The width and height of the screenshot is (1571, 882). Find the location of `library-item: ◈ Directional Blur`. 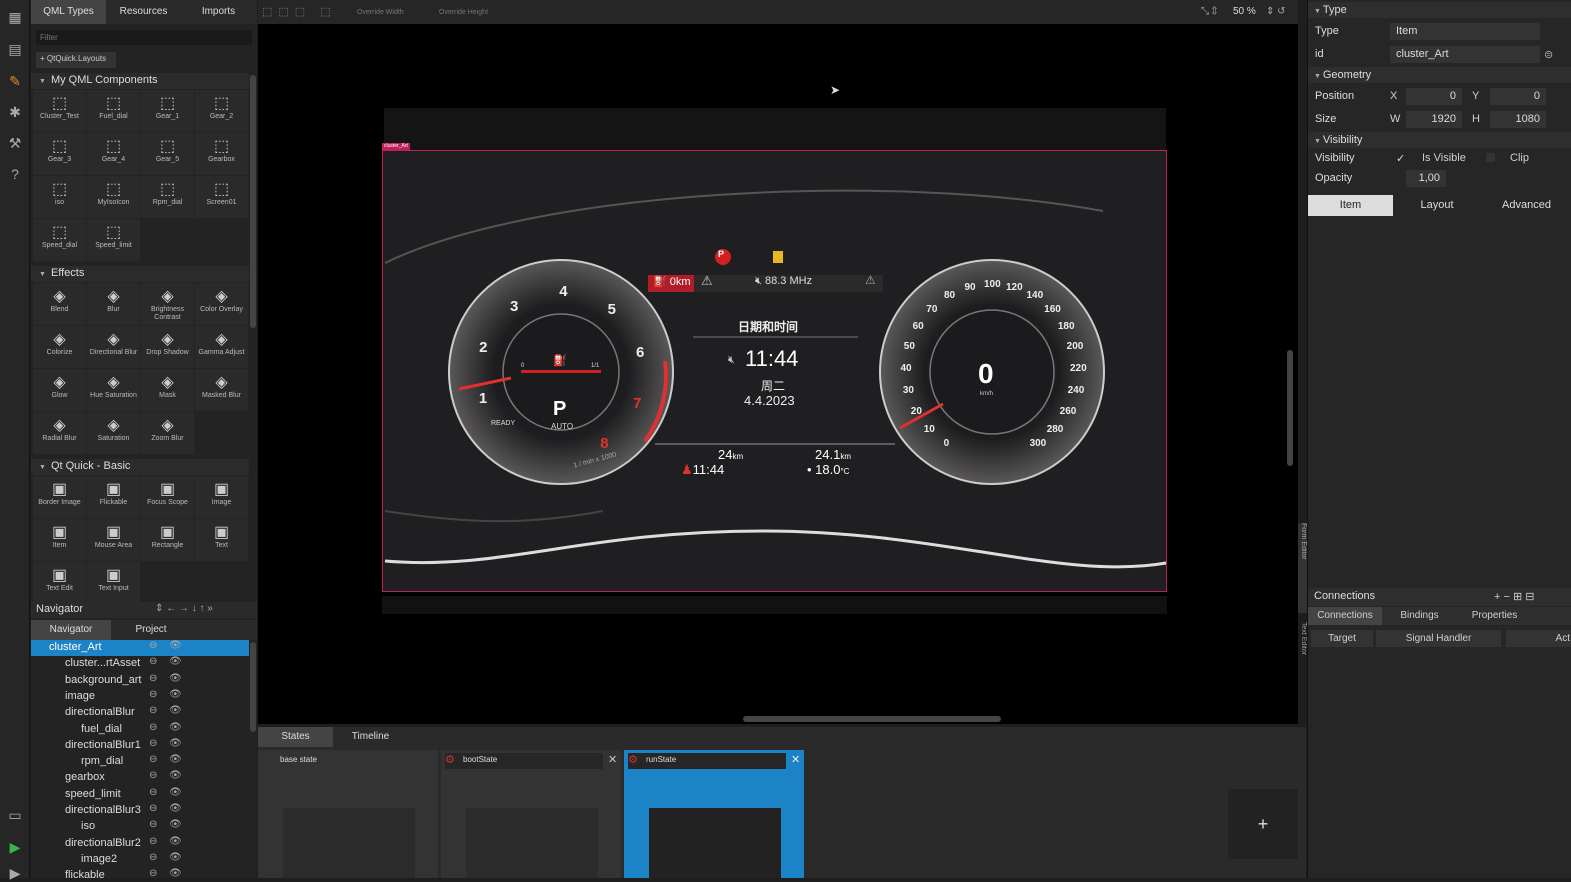

library-item: ◈ Directional Blur is located at coordinates (113, 347).